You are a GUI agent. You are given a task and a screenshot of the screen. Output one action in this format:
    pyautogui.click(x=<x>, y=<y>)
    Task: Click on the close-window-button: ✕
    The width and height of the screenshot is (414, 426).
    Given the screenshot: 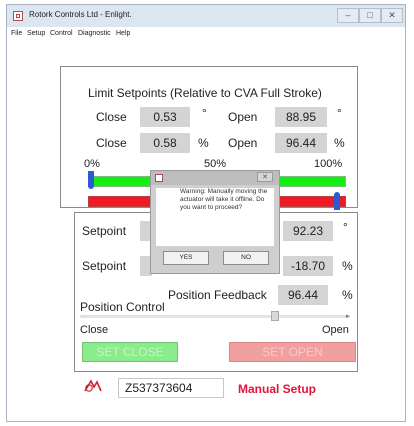 What is the action you would take?
    pyautogui.click(x=392, y=15)
    